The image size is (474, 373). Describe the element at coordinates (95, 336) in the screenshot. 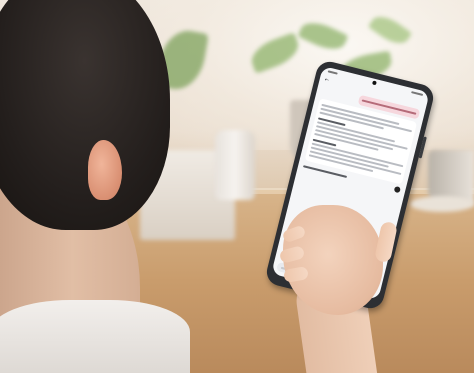

I see `person-shirt` at that location.